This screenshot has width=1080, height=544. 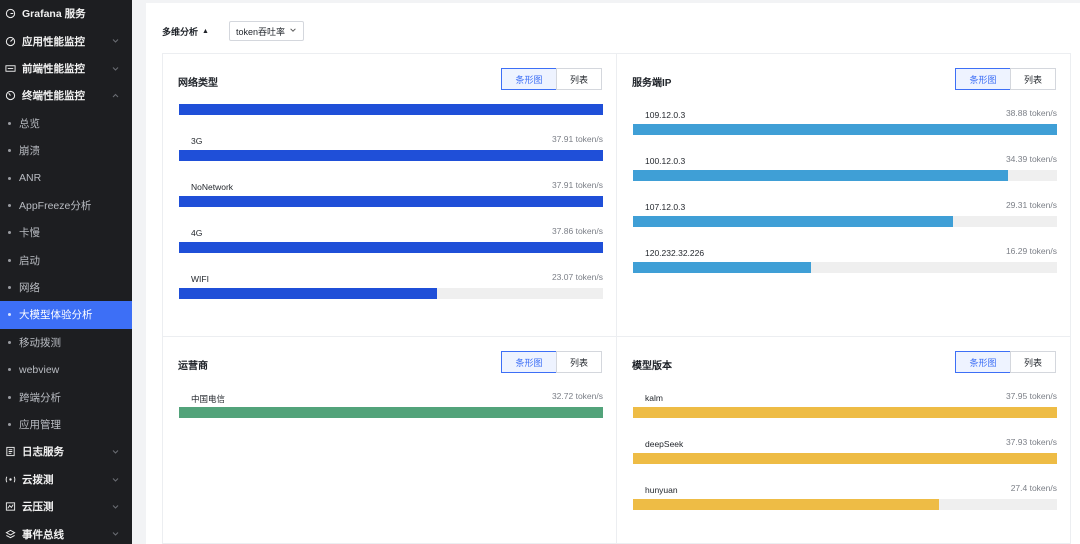 What do you see at coordinates (675, 253) in the screenshot?
I see `bar-label: 120.232.32.226` at bounding box center [675, 253].